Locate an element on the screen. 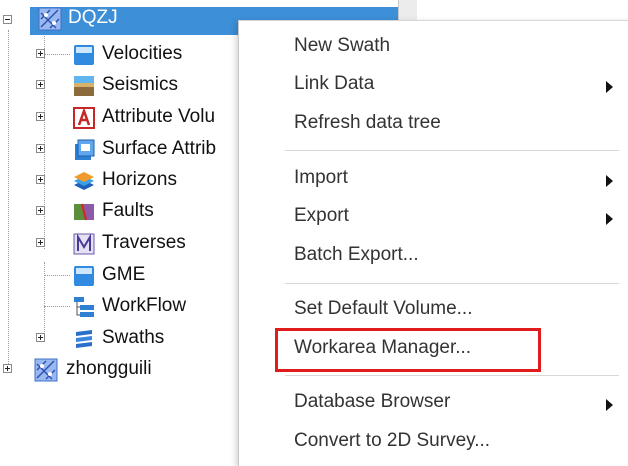 This screenshot has height=466, width=628. tree-node-workflow: WorkFlow is located at coordinates (120, 306).